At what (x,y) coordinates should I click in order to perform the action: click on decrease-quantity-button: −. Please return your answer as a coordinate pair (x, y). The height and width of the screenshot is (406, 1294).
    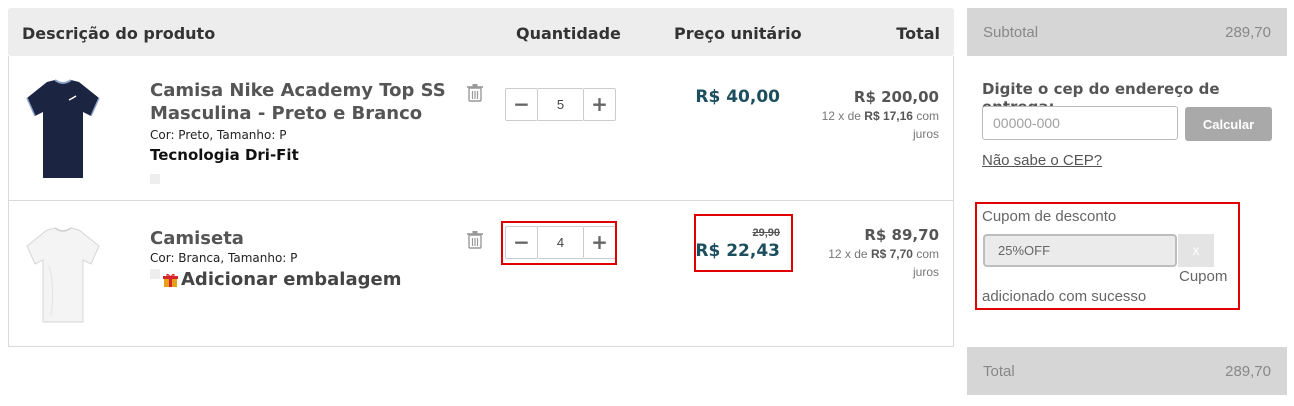
    Looking at the image, I should click on (521, 104).